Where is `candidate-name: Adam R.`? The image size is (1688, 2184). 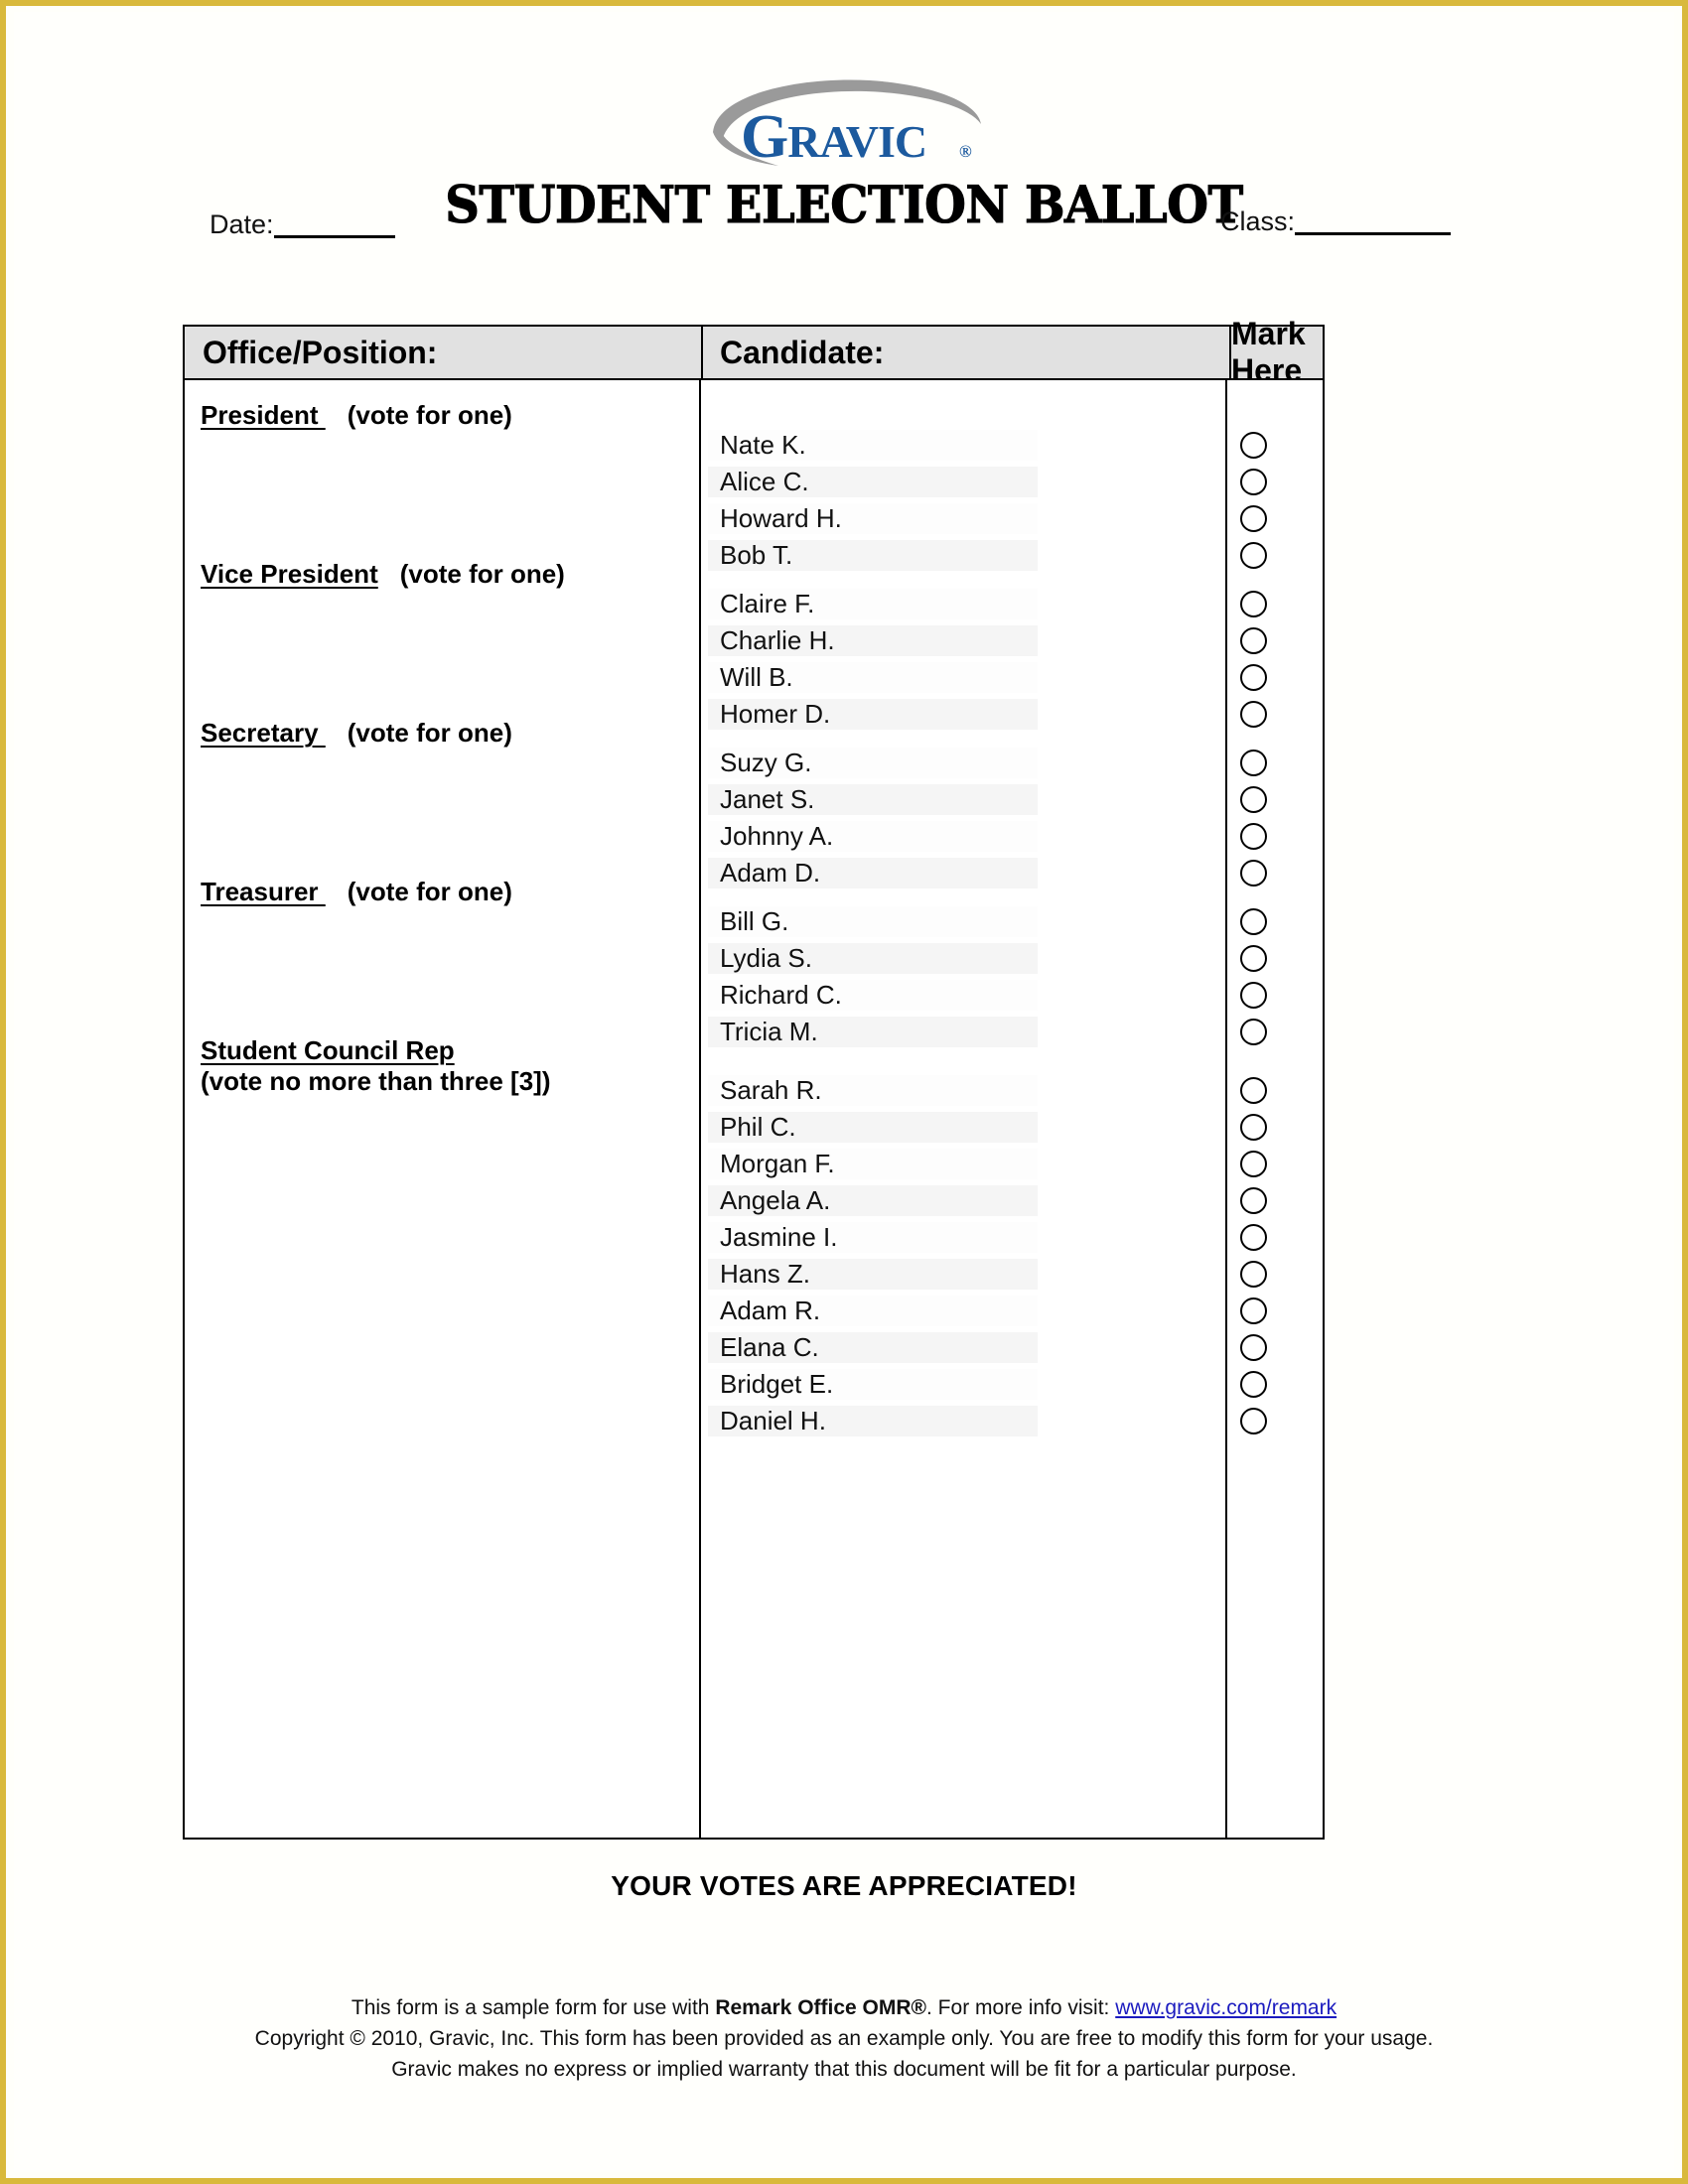 candidate-name: Adam R. is located at coordinates (873, 1311).